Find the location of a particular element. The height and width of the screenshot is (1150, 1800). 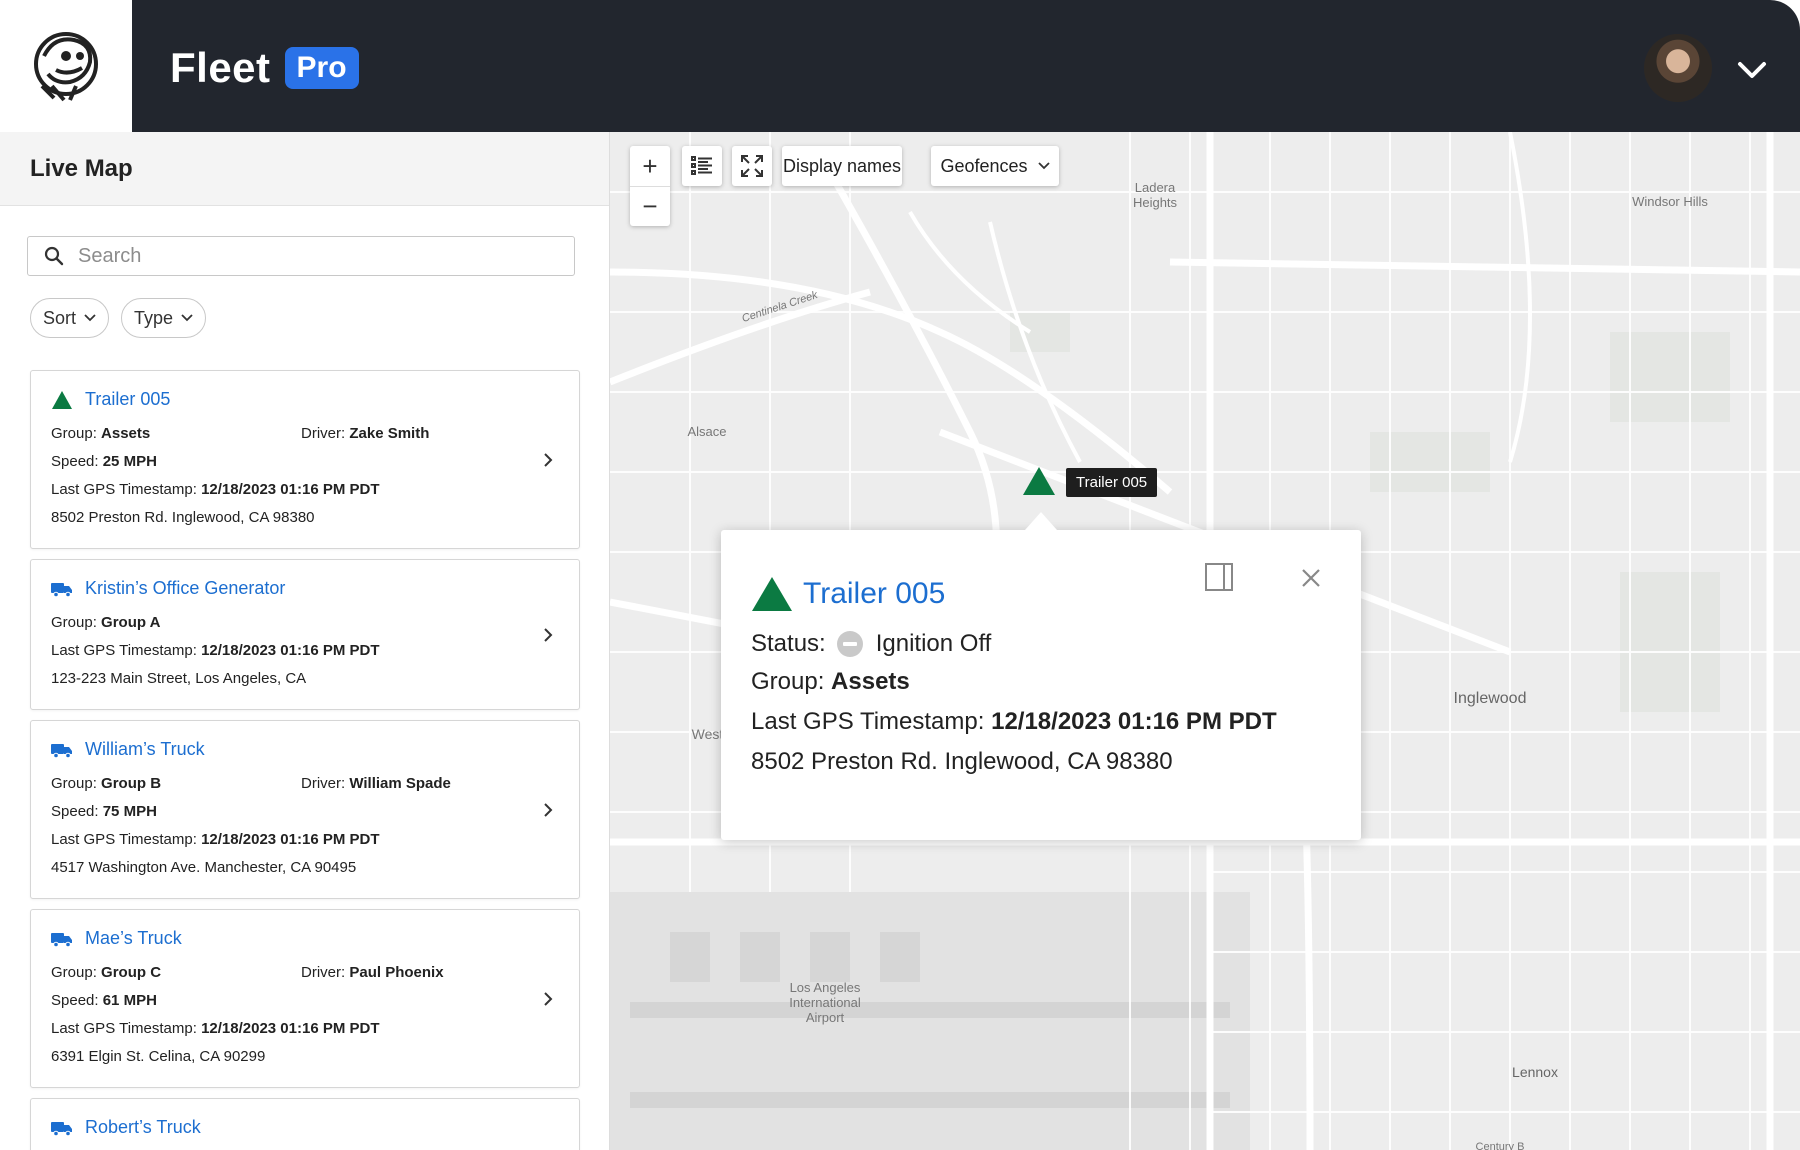

mascot-logo-icon is located at coordinates (66, 67).